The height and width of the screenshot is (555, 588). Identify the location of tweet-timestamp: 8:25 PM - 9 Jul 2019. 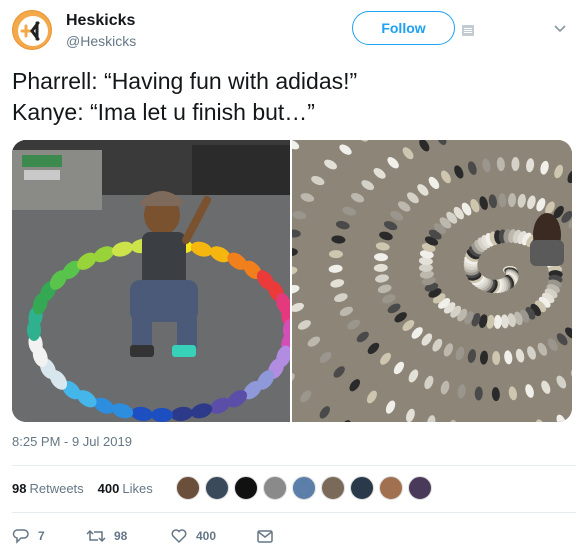
(72, 441).